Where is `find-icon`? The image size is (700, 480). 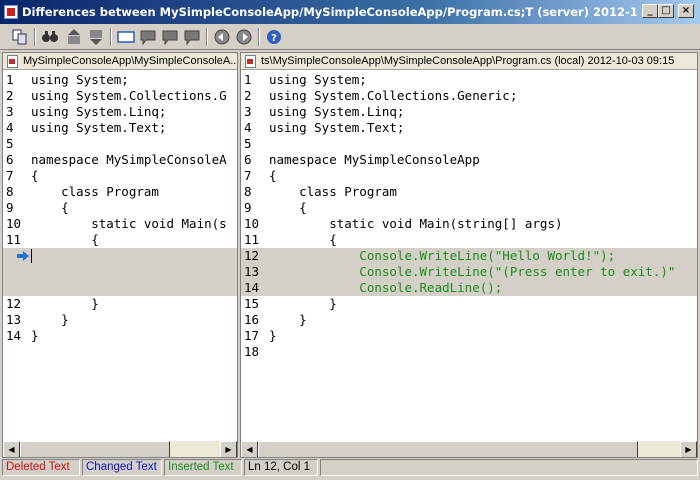
find-icon is located at coordinates (50, 37).